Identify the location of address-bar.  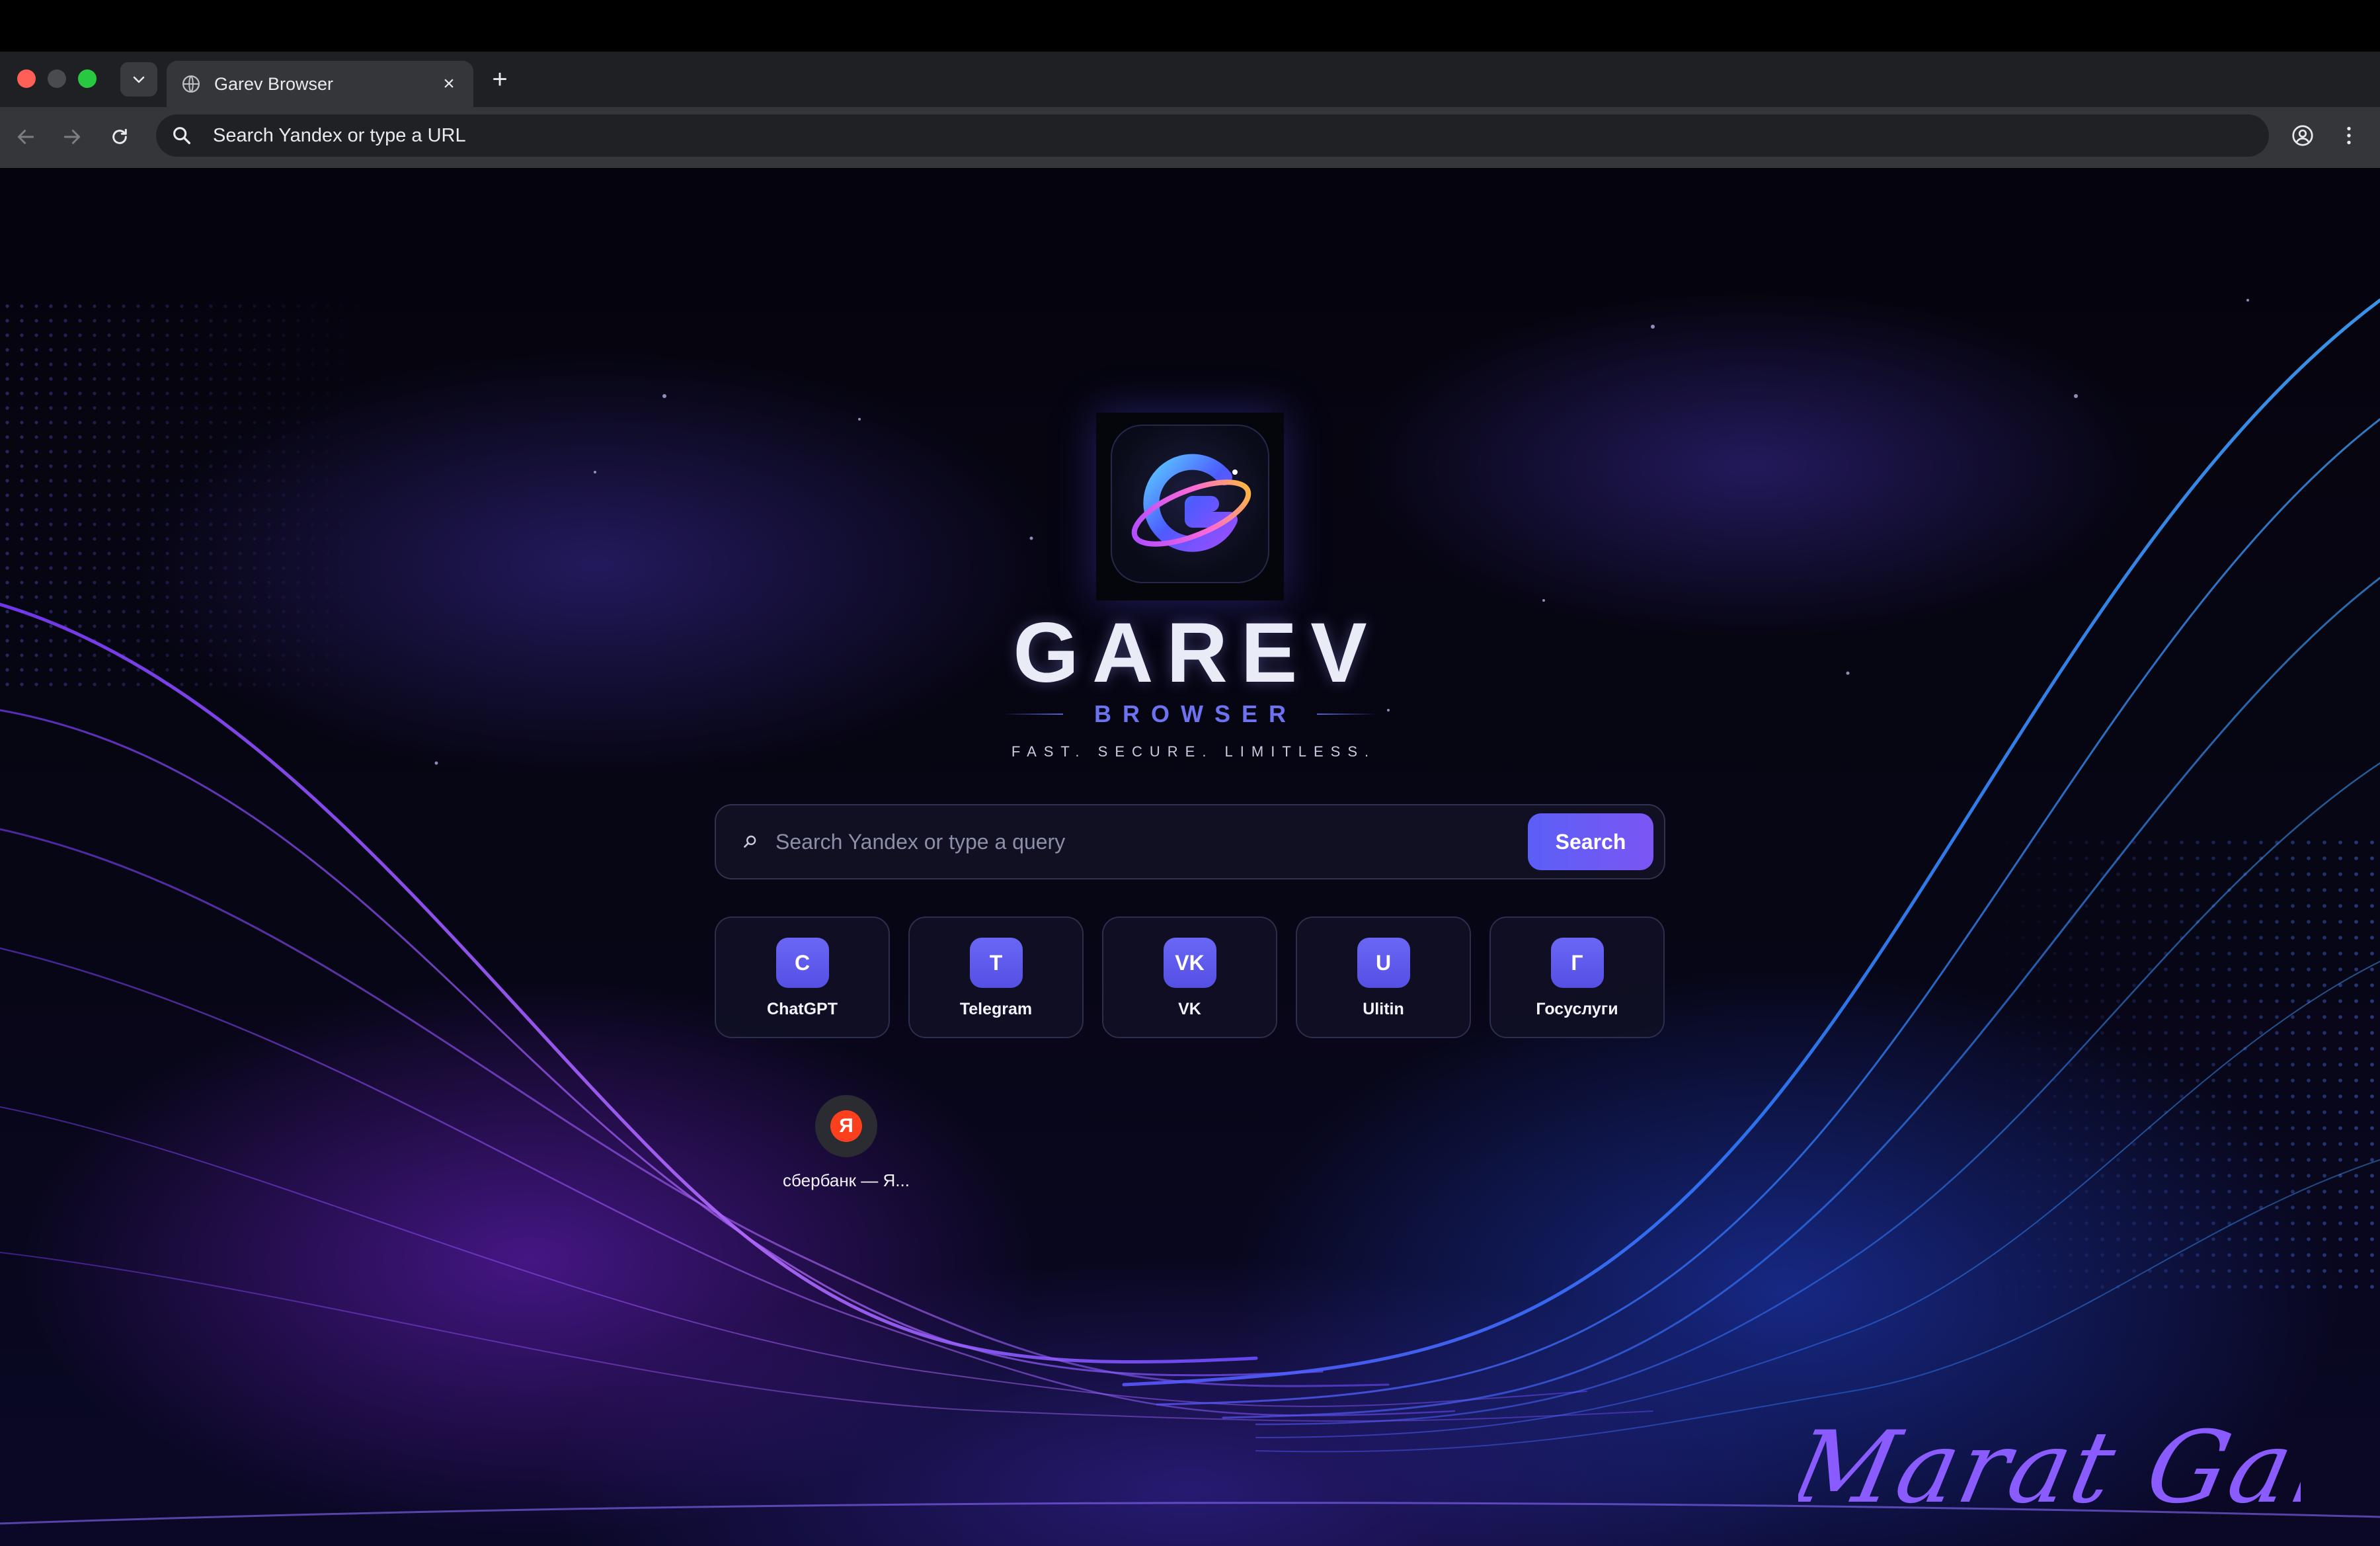
(1212, 135).